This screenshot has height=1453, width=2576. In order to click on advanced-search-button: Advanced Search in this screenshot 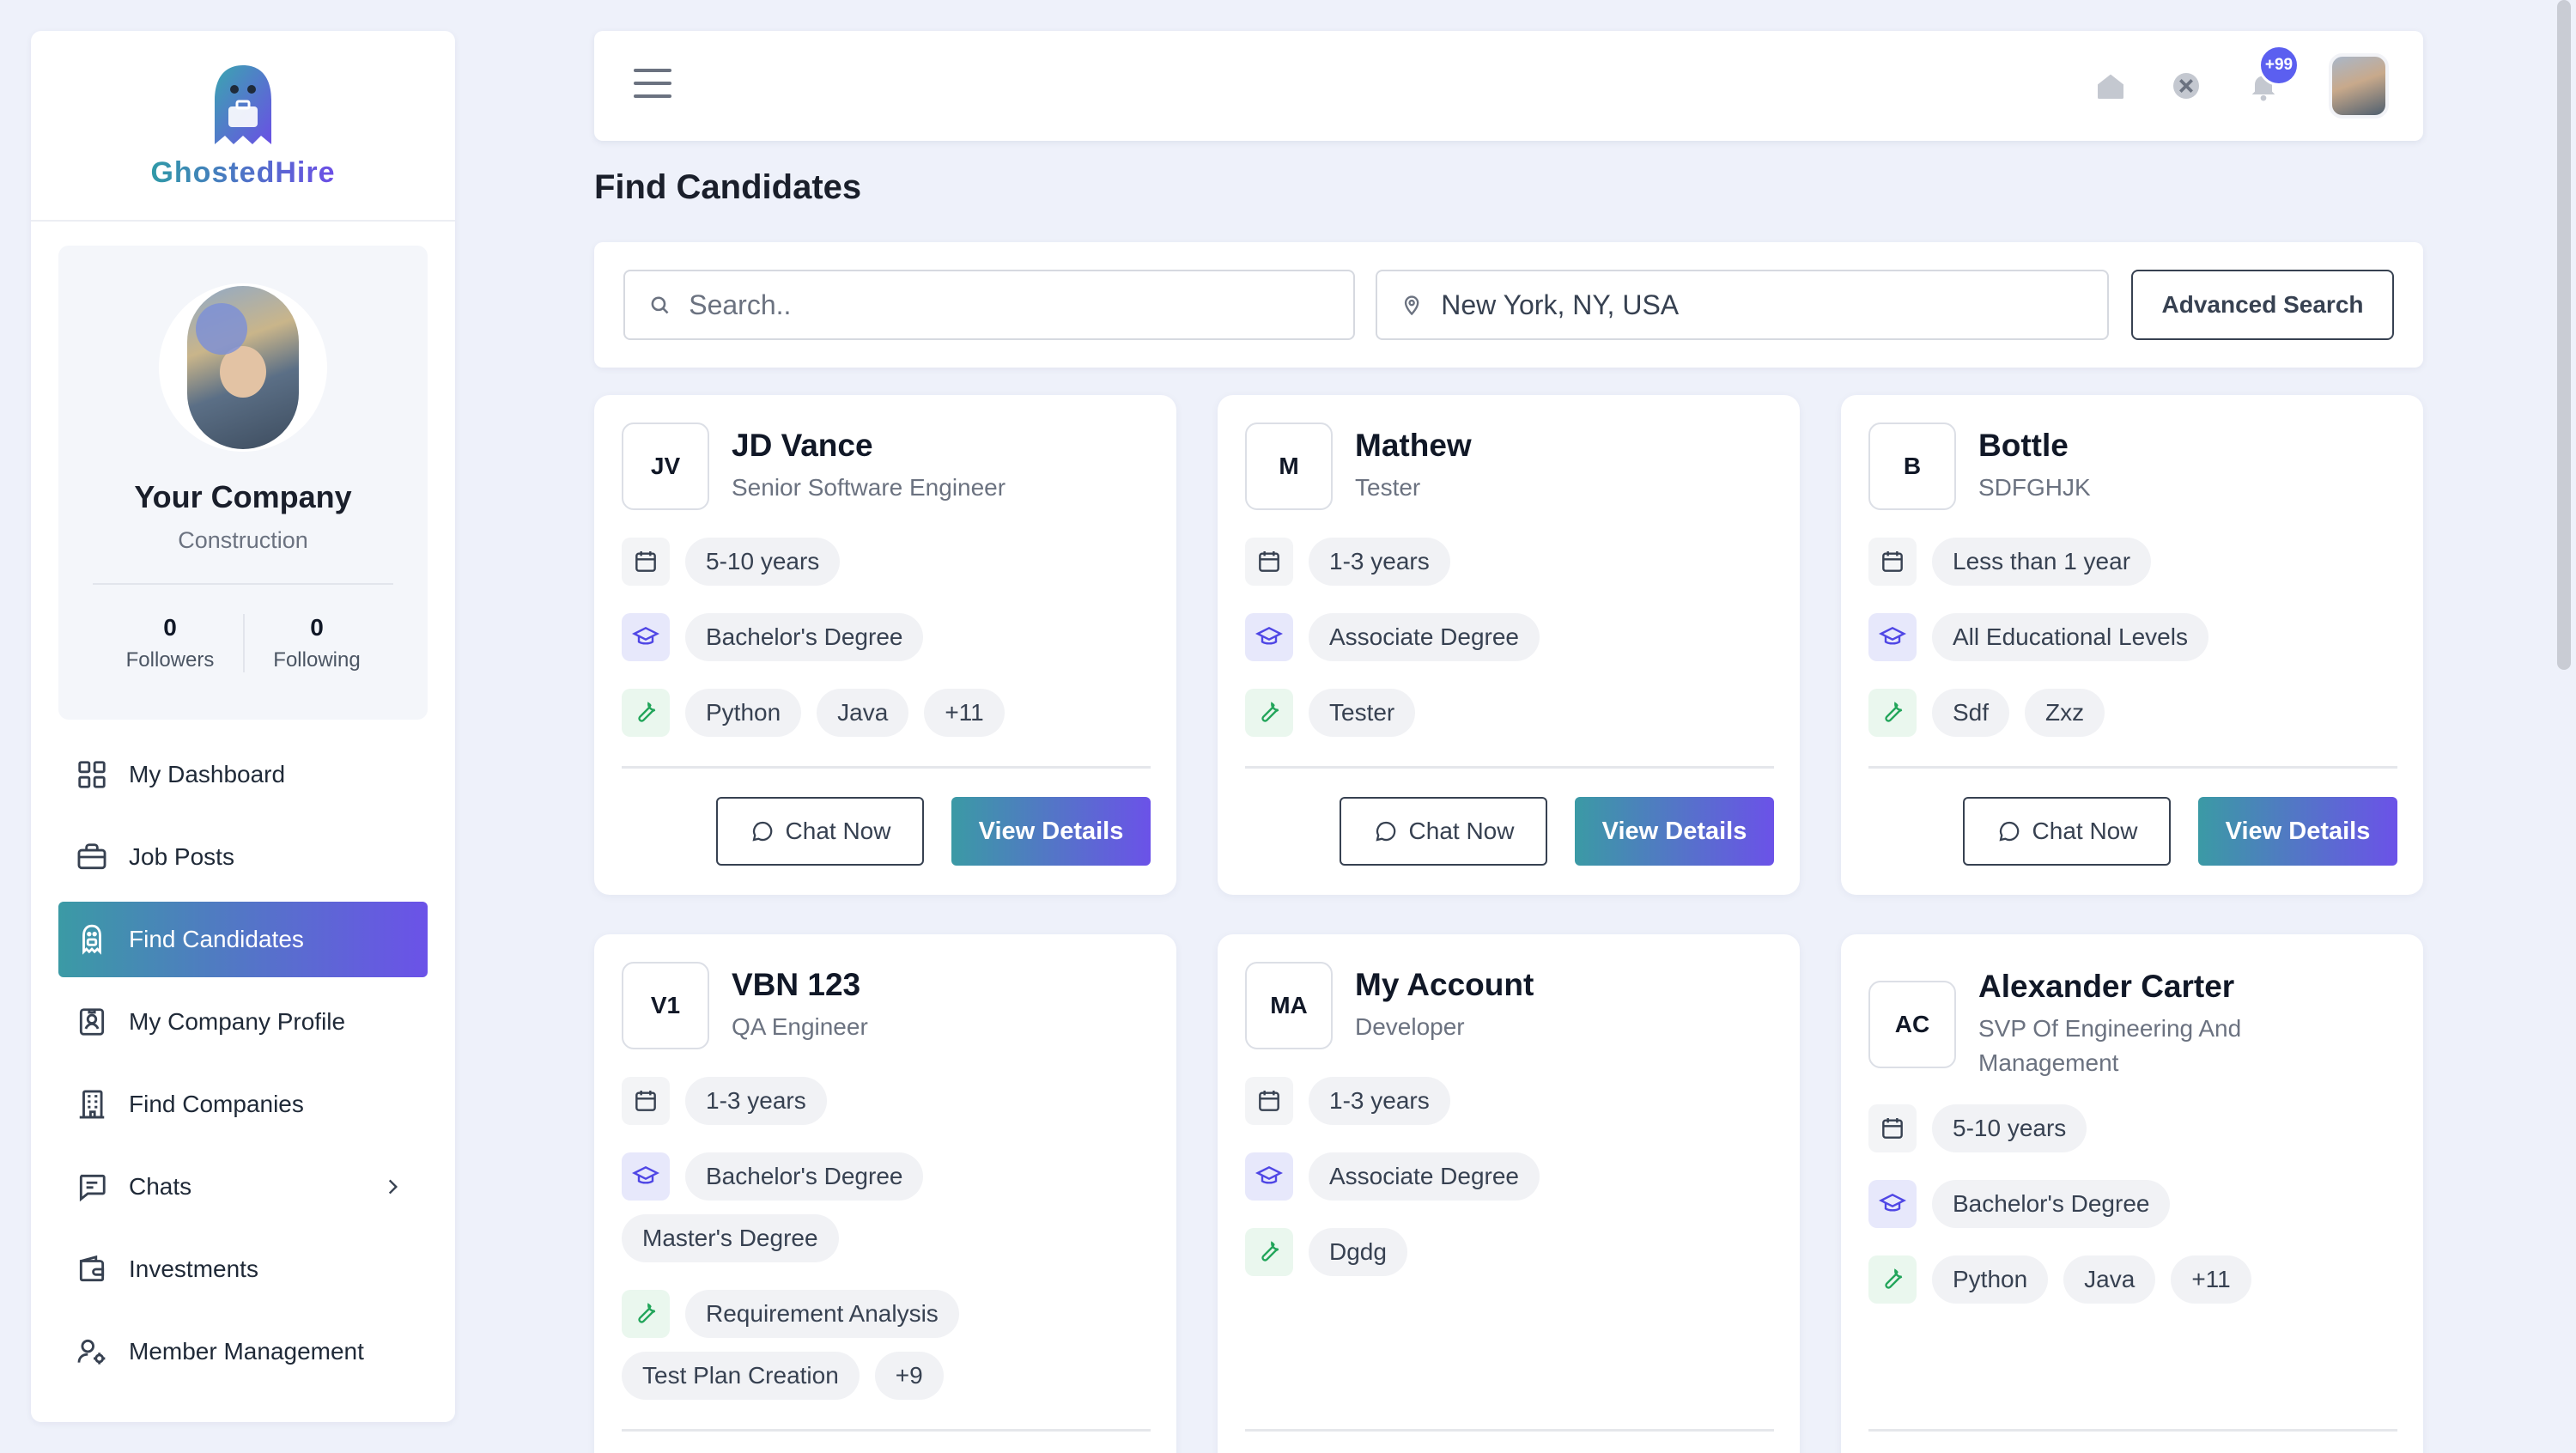, I will do `click(2262, 305)`.